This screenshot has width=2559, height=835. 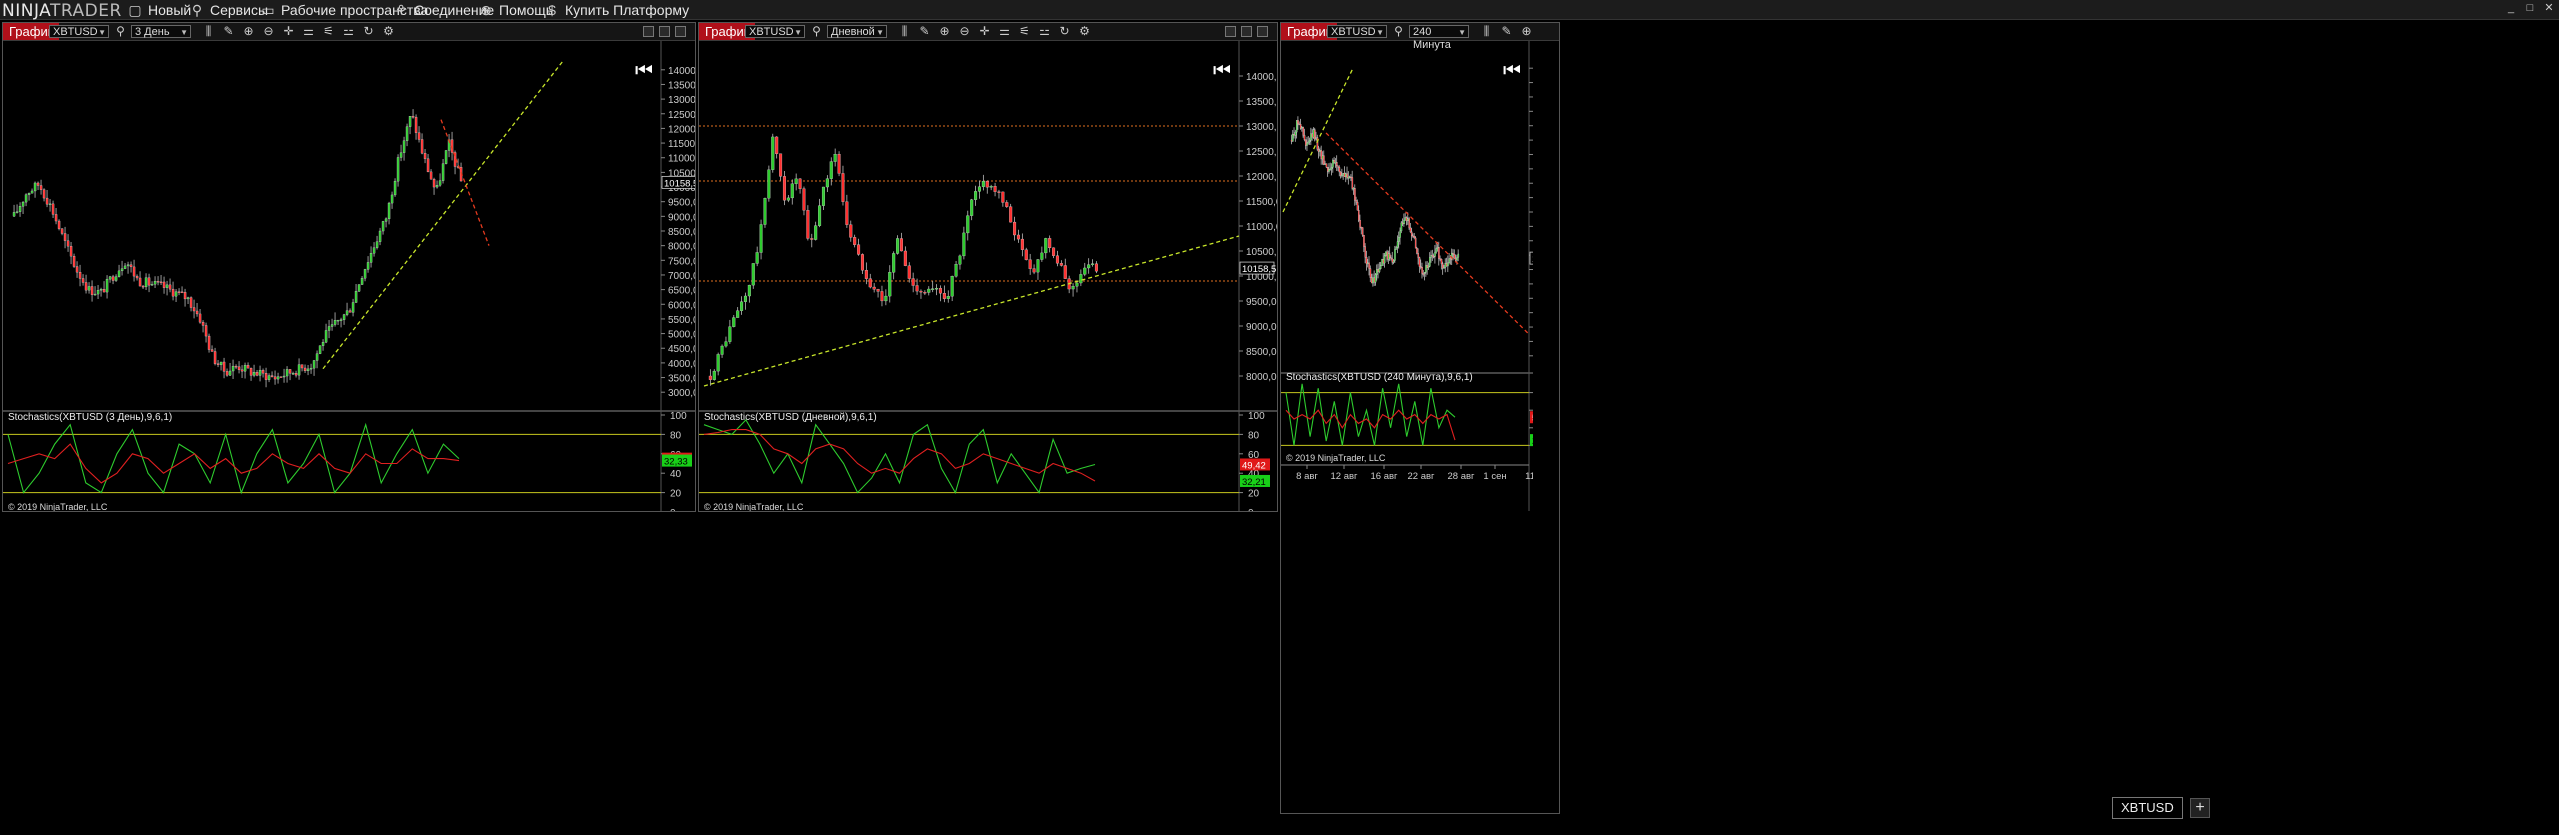 I want to click on menu-tools: ⚲ Сервисы, so click(x=229, y=10).